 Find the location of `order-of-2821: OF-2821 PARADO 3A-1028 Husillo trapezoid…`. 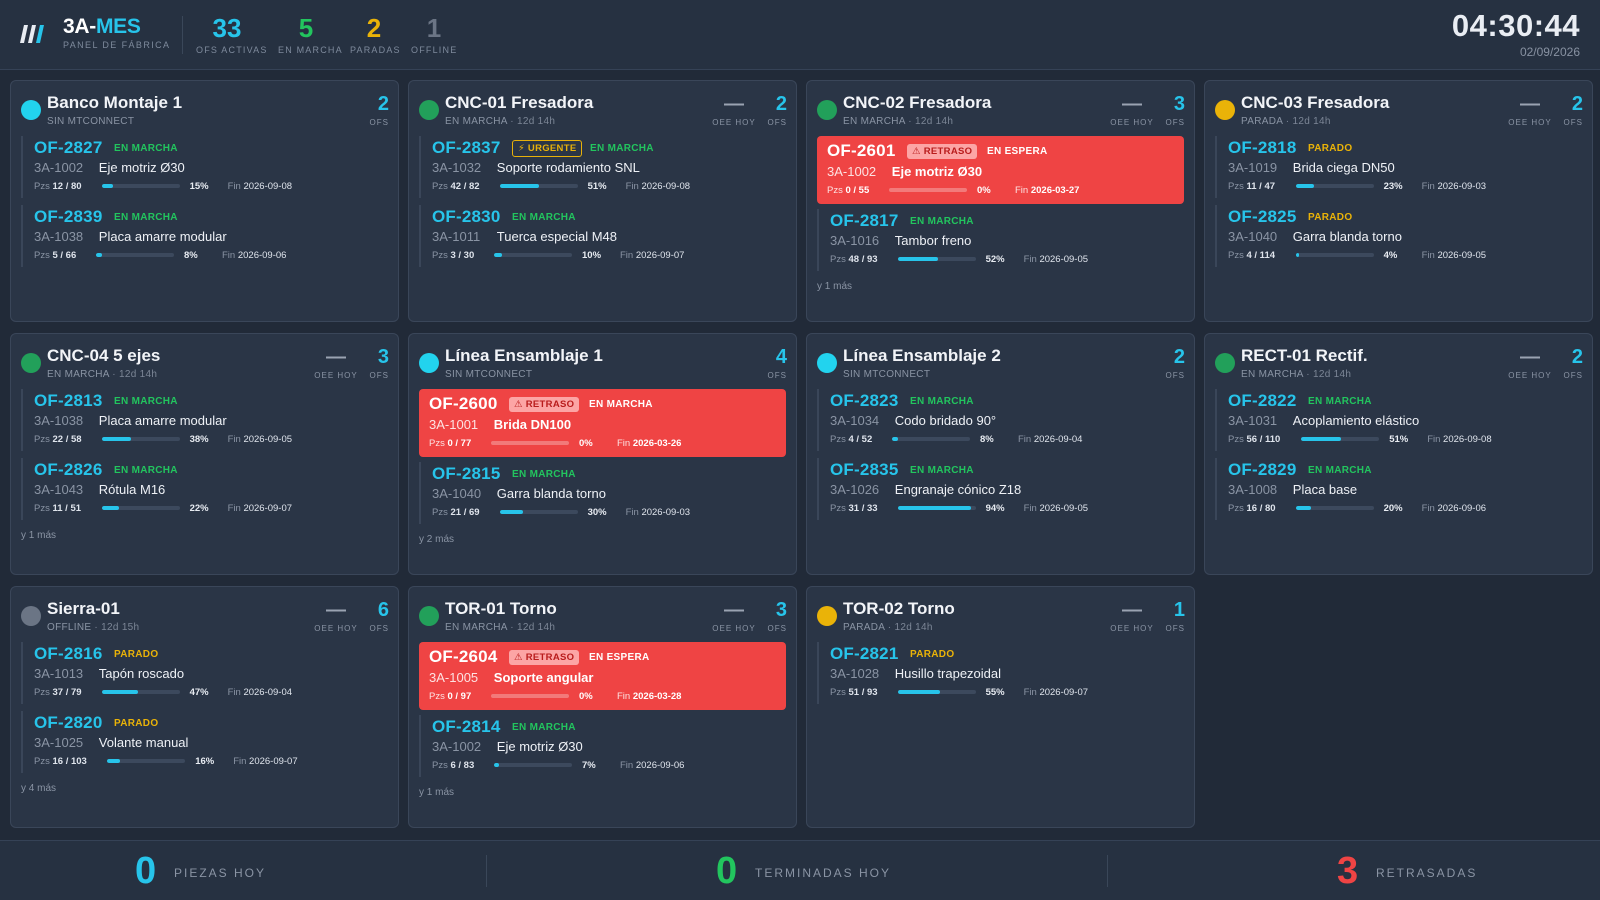

order-of-2821: OF-2821 PARADO 3A-1028 Husillo trapezoid… is located at coordinates (1000, 673).